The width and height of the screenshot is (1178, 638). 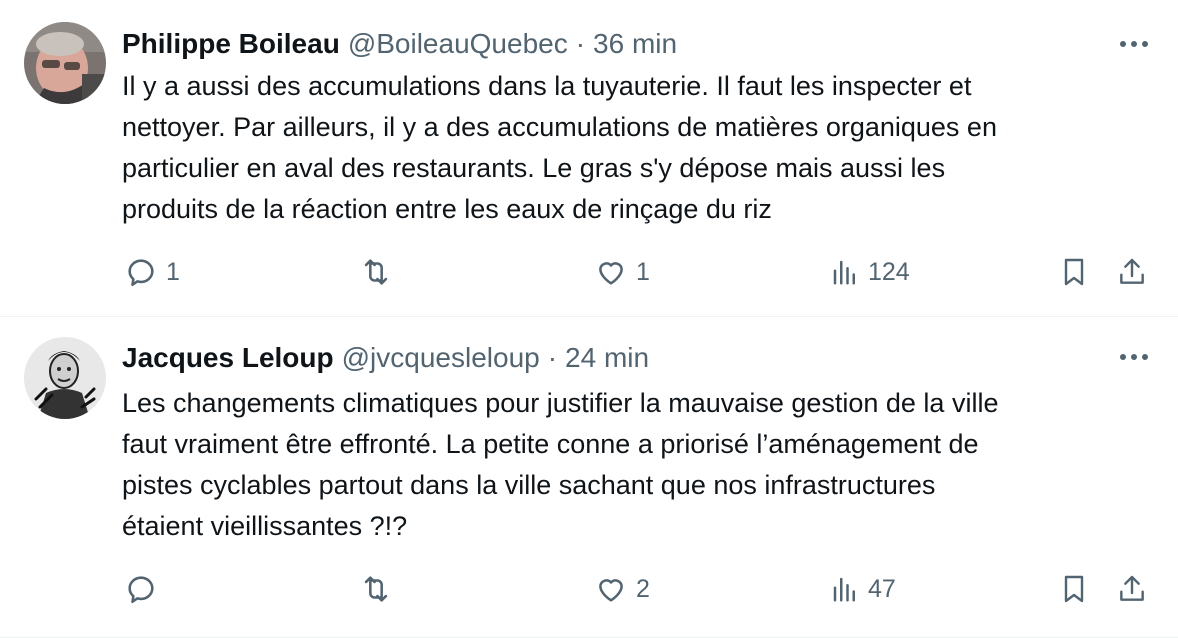 I want to click on tweet-header: Jacques Leloup @jvcquesleloup · 24 min, so click(x=620, y=358).